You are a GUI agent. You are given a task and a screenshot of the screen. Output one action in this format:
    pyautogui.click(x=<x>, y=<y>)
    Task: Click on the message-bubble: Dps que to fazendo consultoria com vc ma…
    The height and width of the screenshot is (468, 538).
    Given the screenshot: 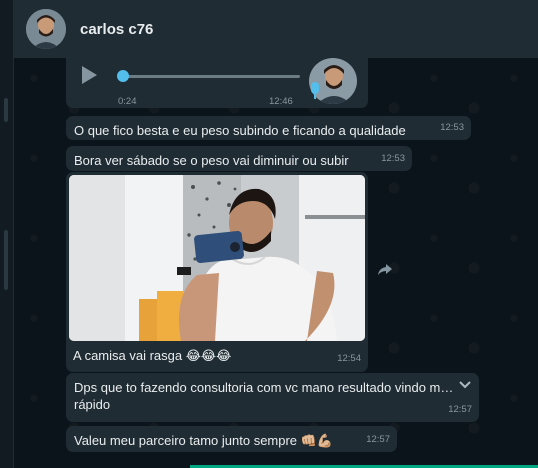 What is the action you would take?
    pyautogui.click(x=272, y=397)
    